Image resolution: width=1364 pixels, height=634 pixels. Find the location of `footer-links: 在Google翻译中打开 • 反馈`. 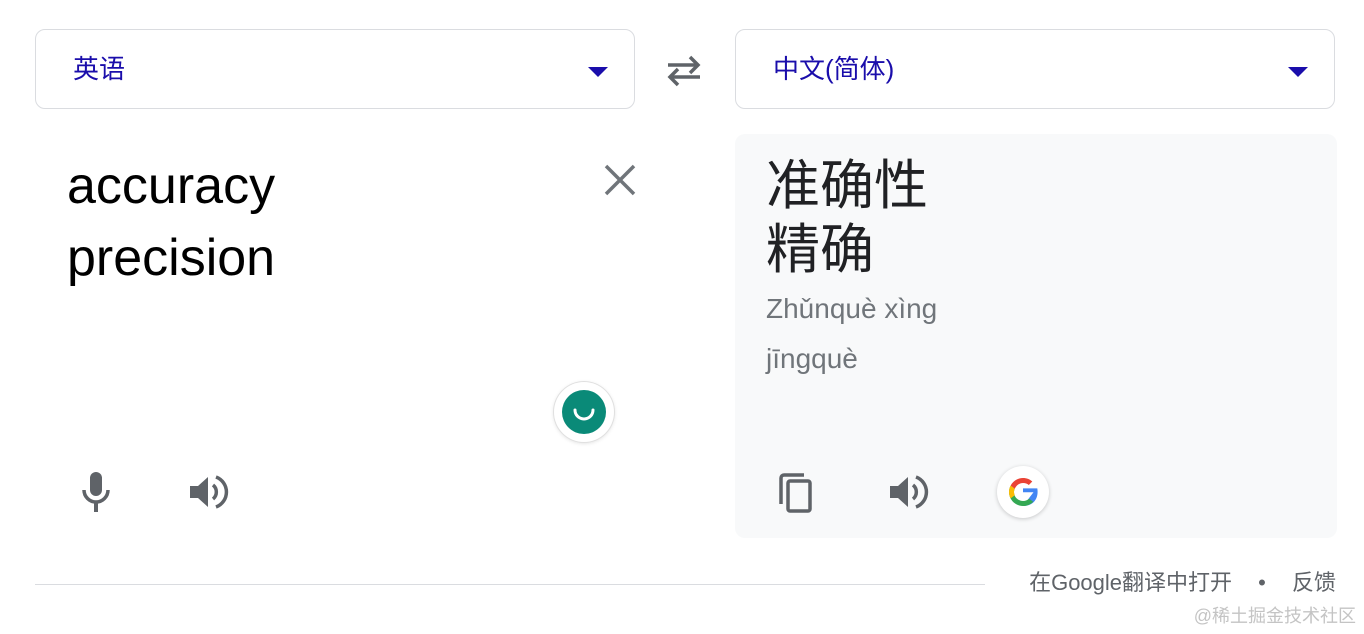

footer-links: 在Google翻译中打开 • 反馈 is located at coordinates (1182, 583).